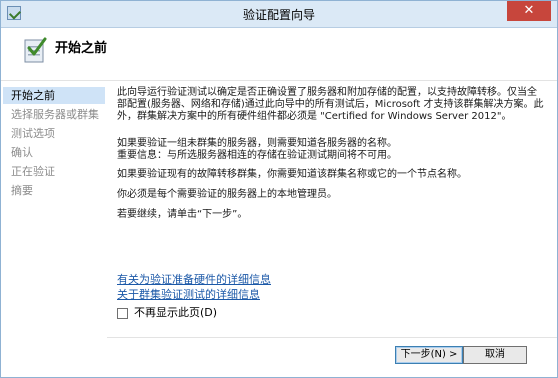  What do you see at coordinates (122, 313) in the screenshot?
I see `dont-show-again-checkbox` at bounding box center [122, 313].